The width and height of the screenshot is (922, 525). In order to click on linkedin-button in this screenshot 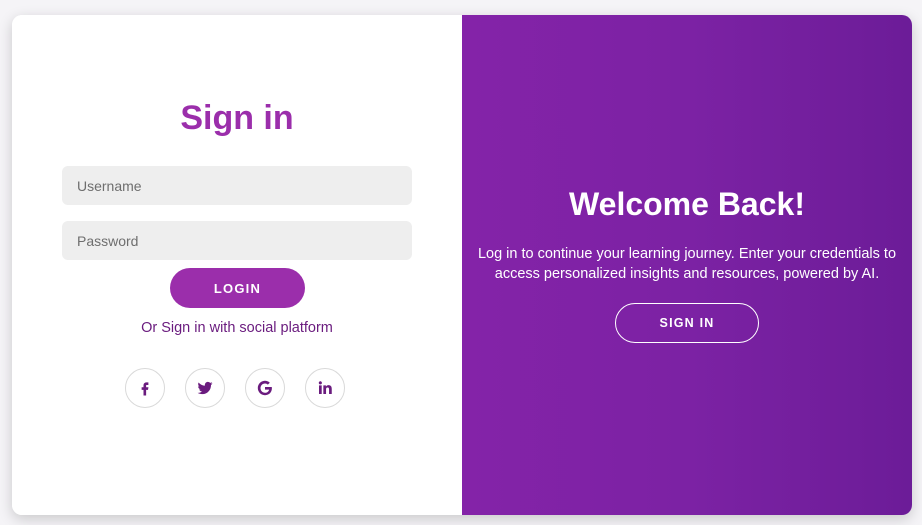, I will do `click(325, 388)`.